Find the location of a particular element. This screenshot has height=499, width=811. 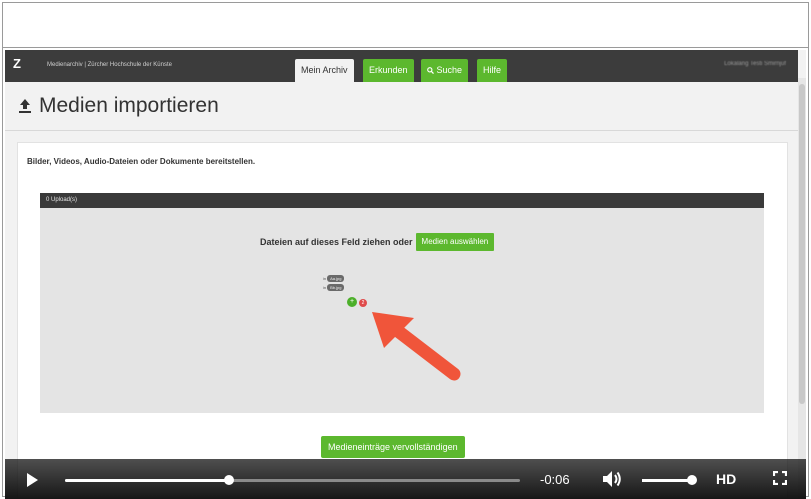

page-scrollbar is located at coordinates (802, 288).